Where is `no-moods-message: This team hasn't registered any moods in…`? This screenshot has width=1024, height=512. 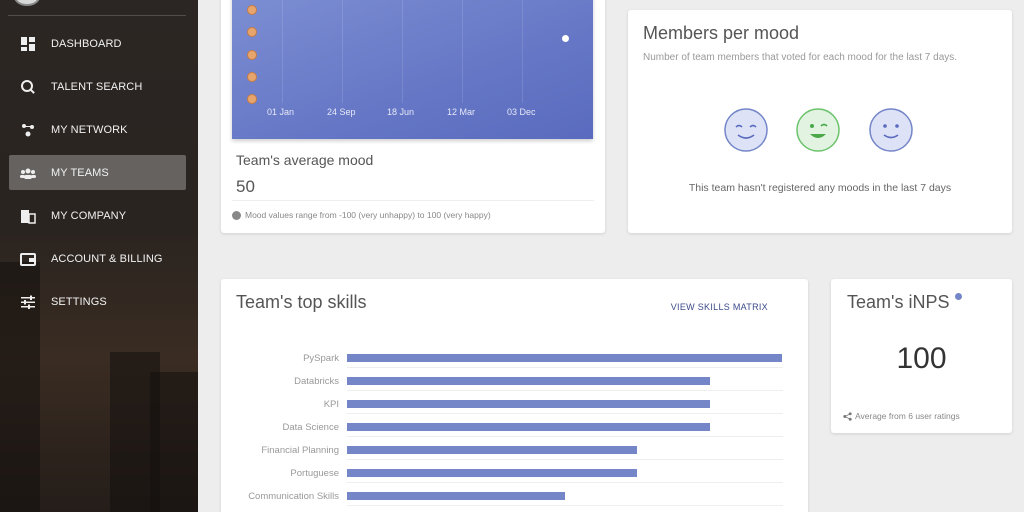 no-moods-message: This team hasn't registered any moods in… is located at coordinates (820, 188).